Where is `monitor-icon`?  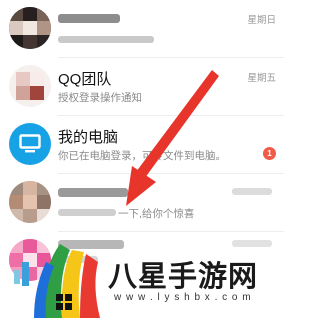
monitor-icon is located at coordinates (30, 143).